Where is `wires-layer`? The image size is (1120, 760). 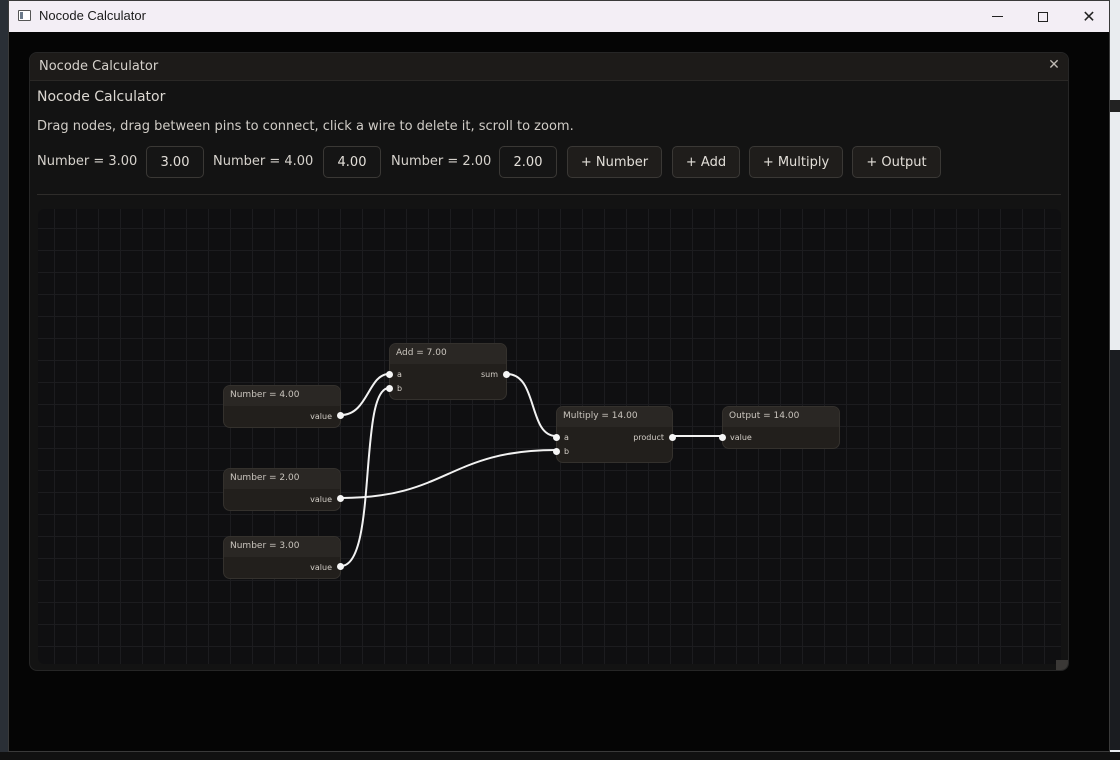 wires-layer is located at coordinates (531, 470).